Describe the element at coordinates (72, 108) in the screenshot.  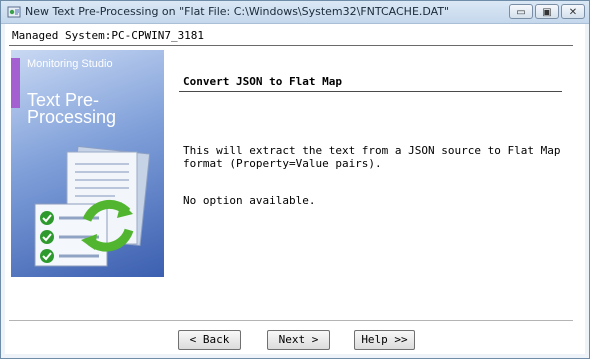
I see `banner-title: Text Pre-Processing` at that location.